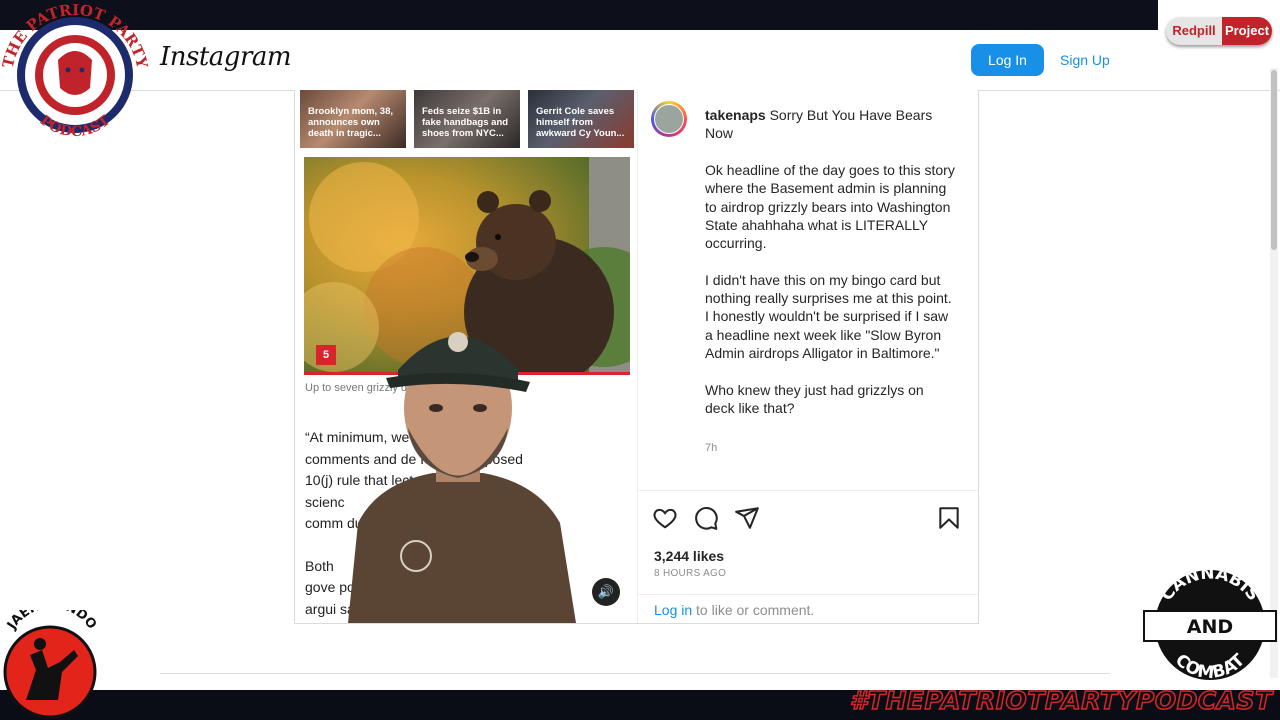  I want to click on and-text: AND, so click(1210, 627).